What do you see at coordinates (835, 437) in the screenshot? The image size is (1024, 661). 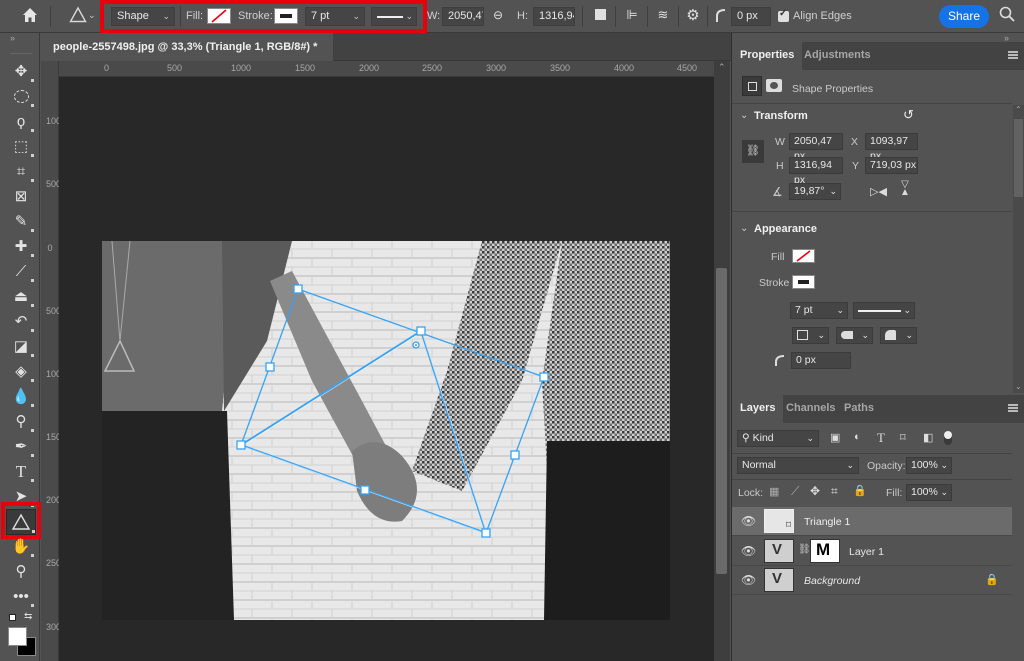 I see `filter-pixel-icon: ▣` at bounding box center [835, 437].